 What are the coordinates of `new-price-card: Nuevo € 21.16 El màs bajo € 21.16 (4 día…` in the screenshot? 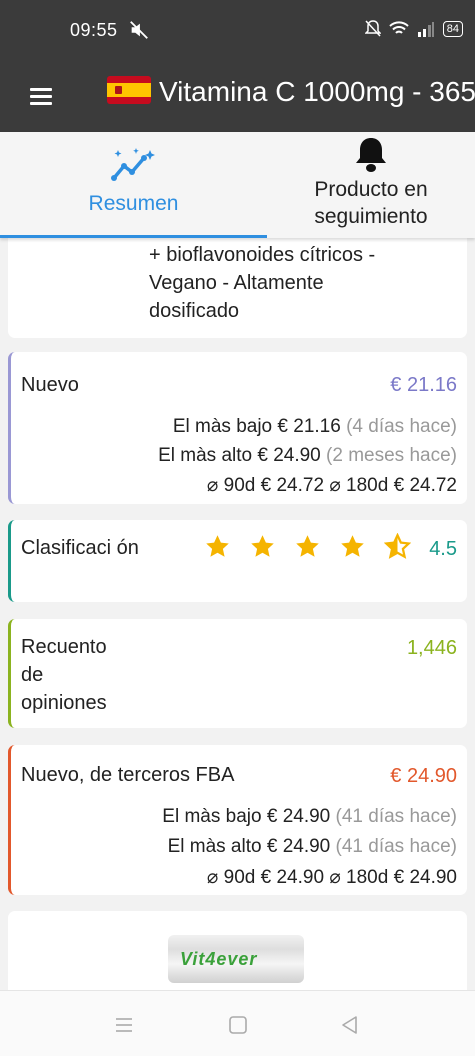 It's located at (237, 428).